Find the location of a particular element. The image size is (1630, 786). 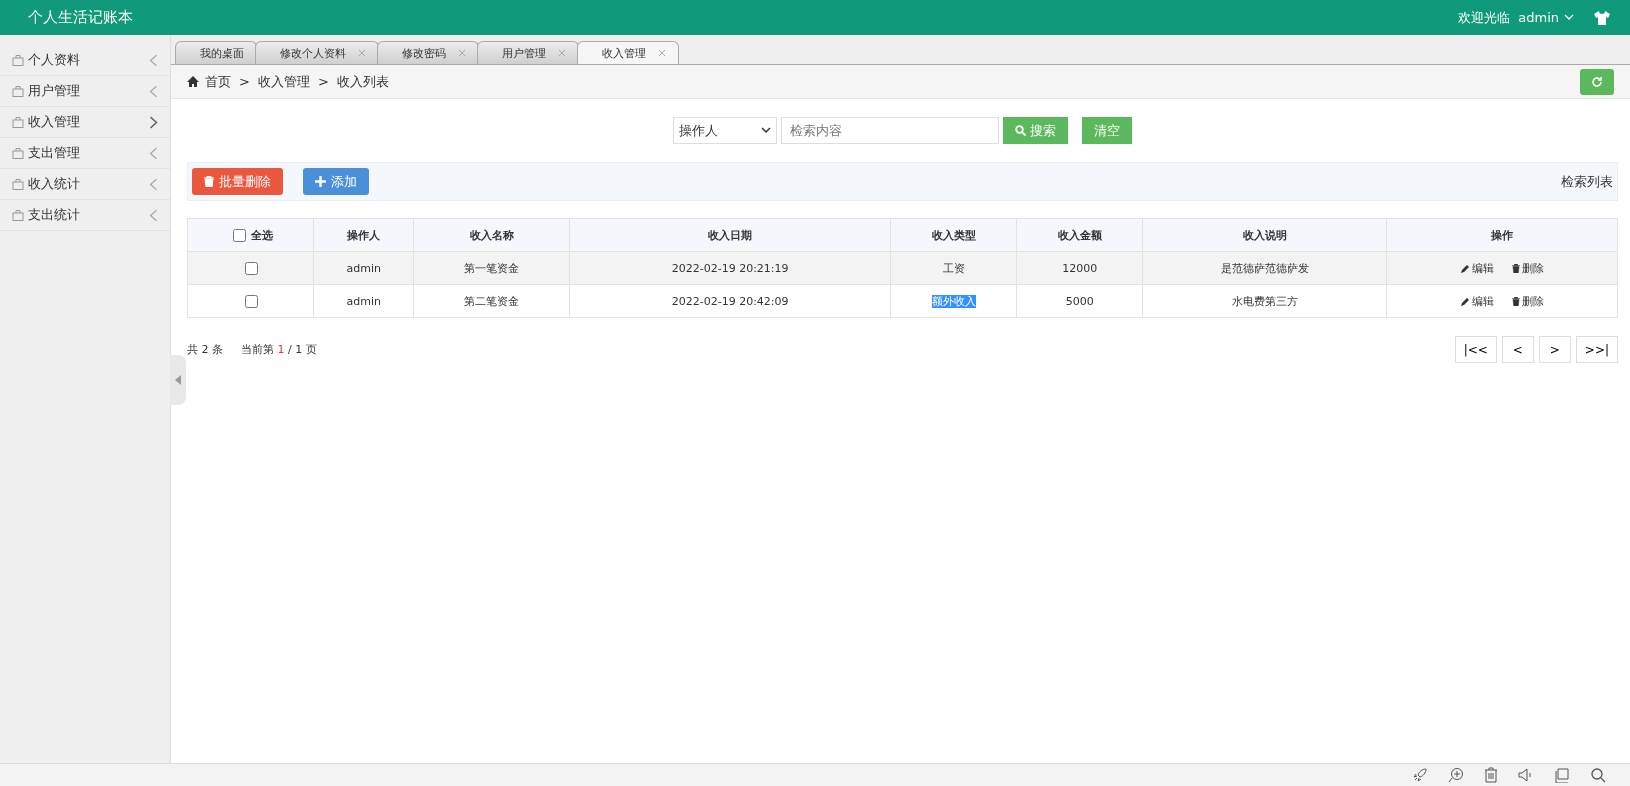

page-button: |<< is located at coordinates (1475, 349).